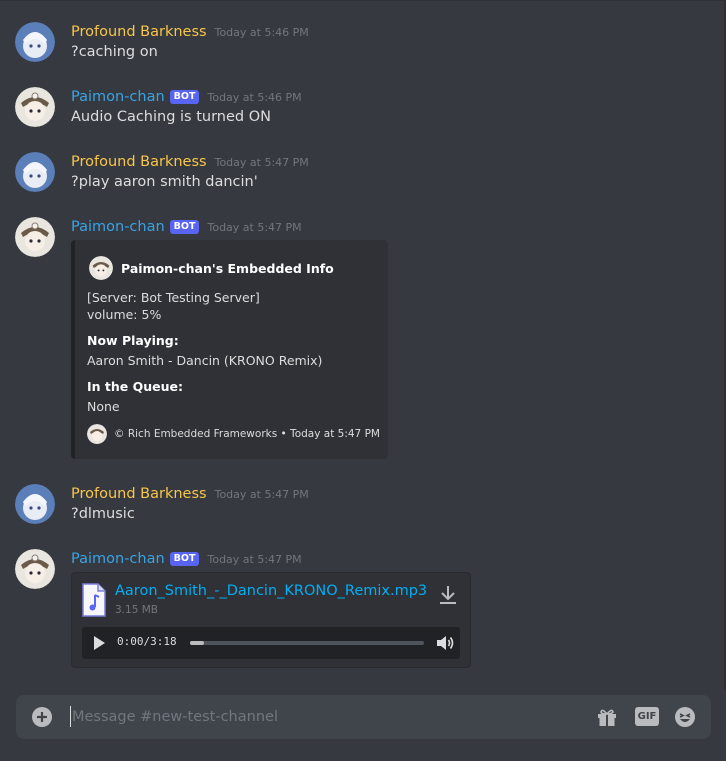 The height and width of the screenshot is (761, 726). What do you see at coordinates (647, 716) in the screenshot?
I see `gif-icon: GIF` at bounding box center [647, 716].